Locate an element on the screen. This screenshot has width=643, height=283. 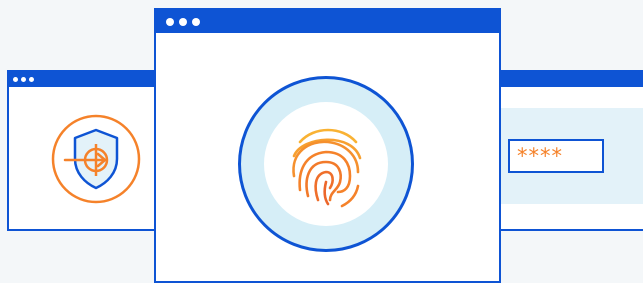
left-window is located at coordinates (87, 150).